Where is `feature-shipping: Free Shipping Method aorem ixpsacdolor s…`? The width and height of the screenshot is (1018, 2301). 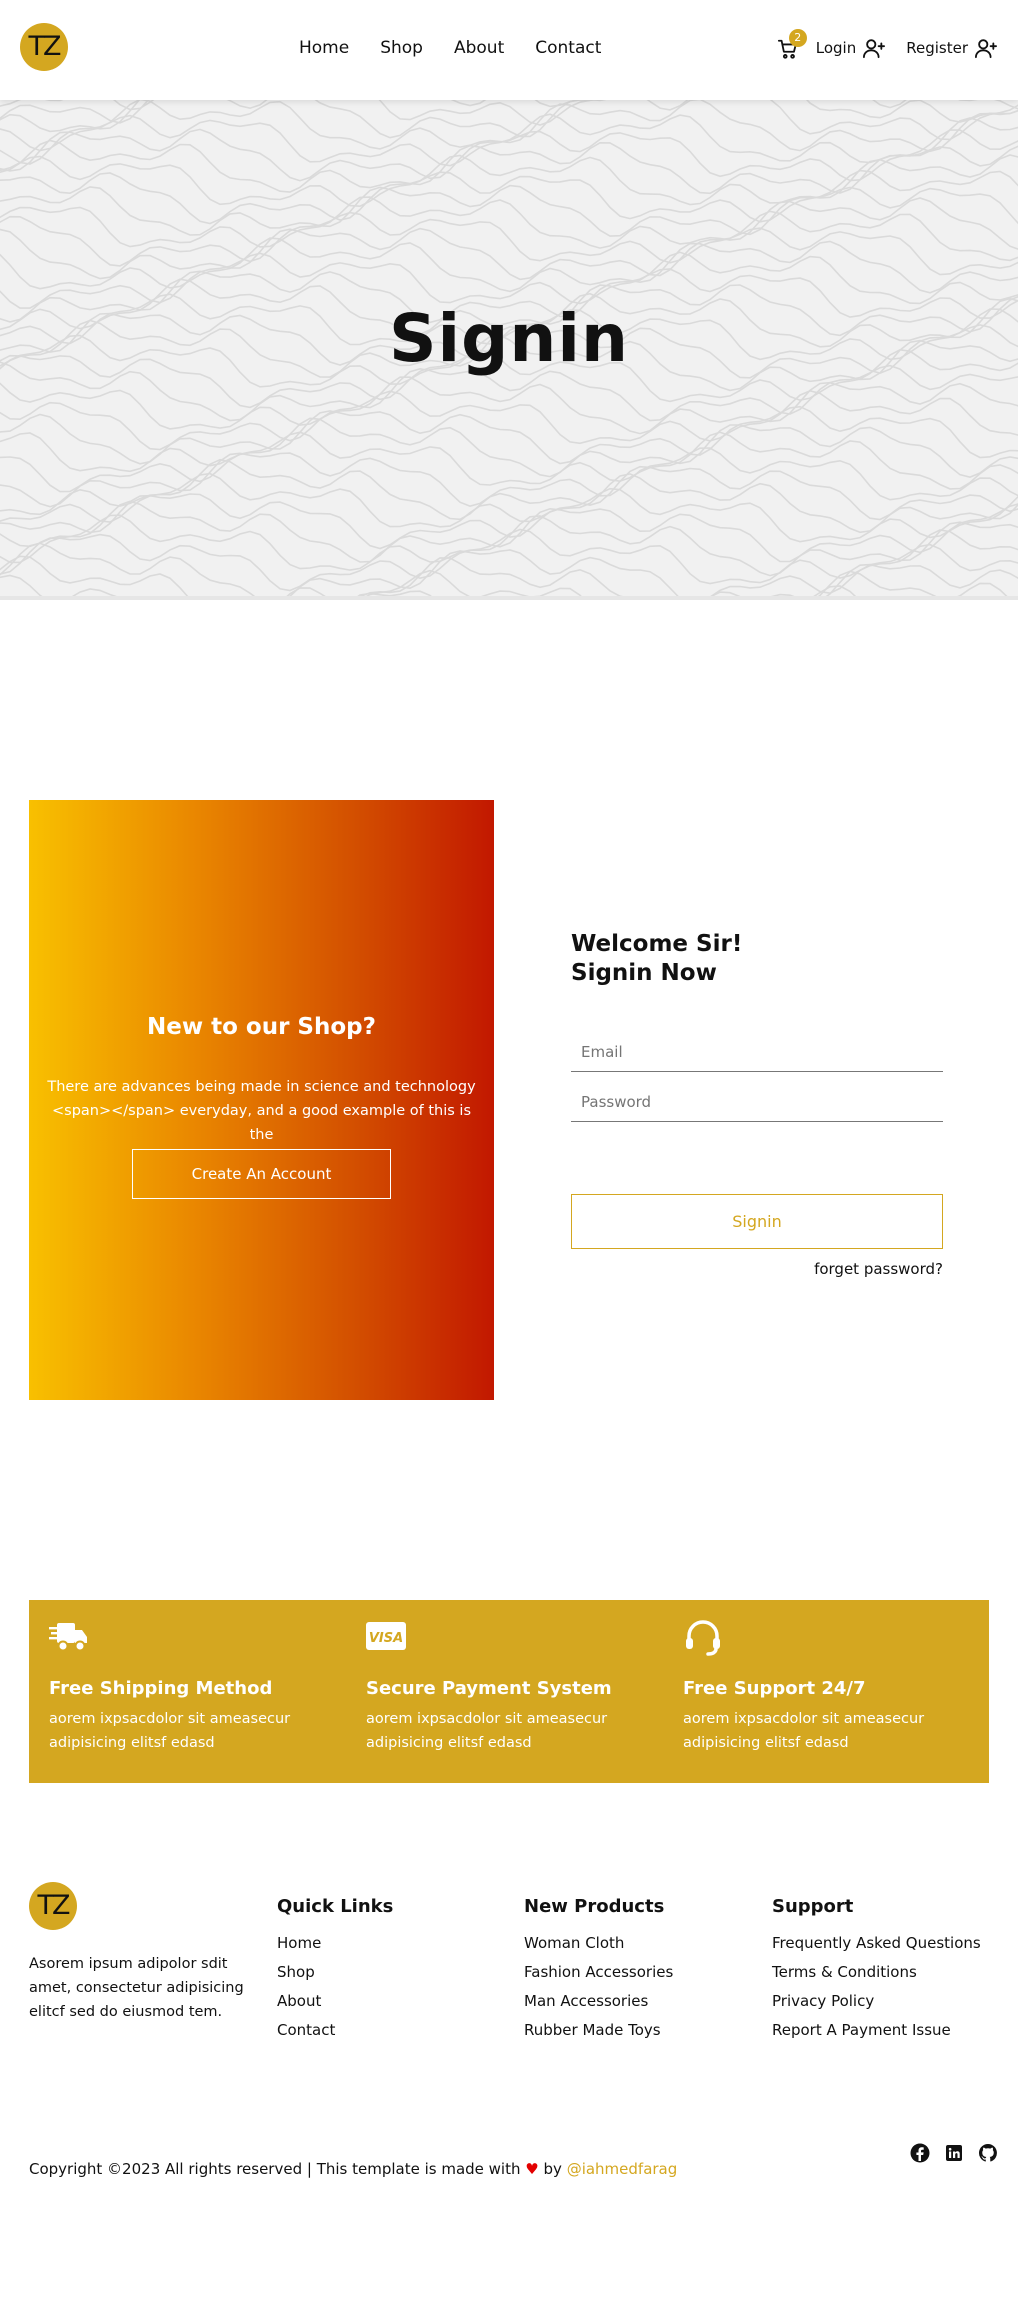 feature-shipping: Free Shipping Method aorem ixpsacdolor s… is located at coordinates (199, 1687).